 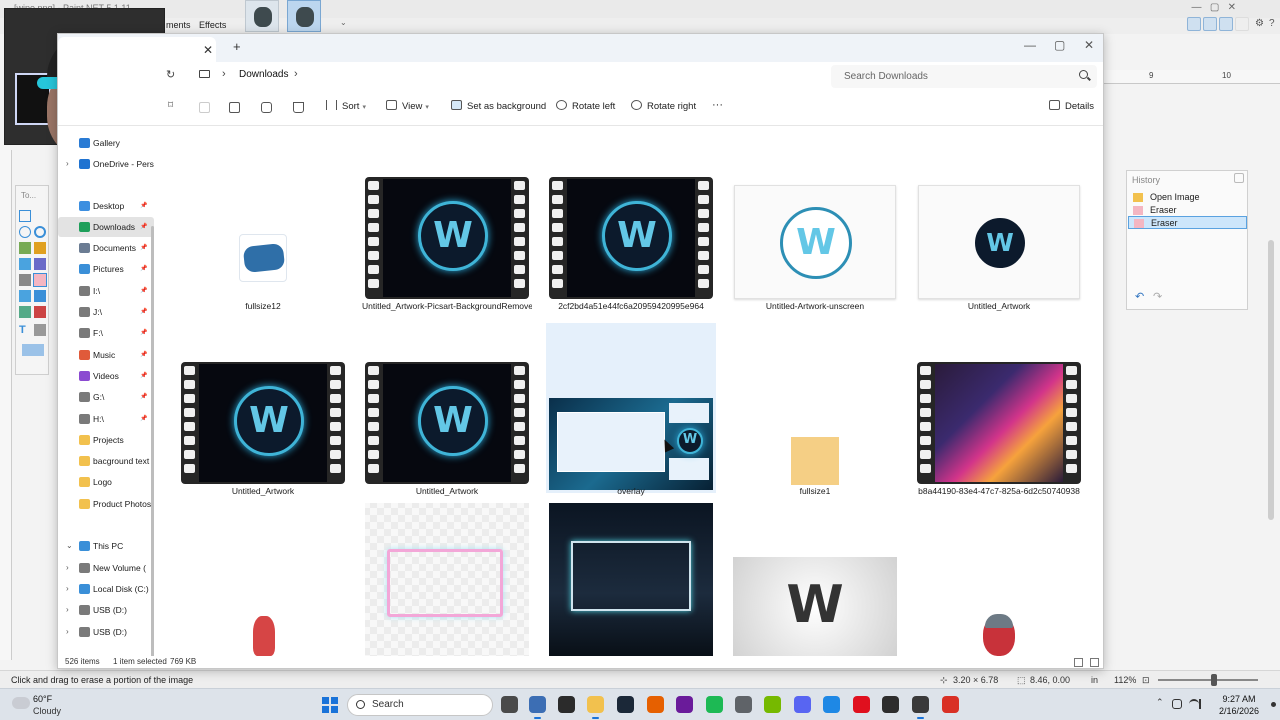 What do you see at coordinates (25, 248) in the screenshot?
I see `magic-wand-icon` at bounding box center [25, 248].